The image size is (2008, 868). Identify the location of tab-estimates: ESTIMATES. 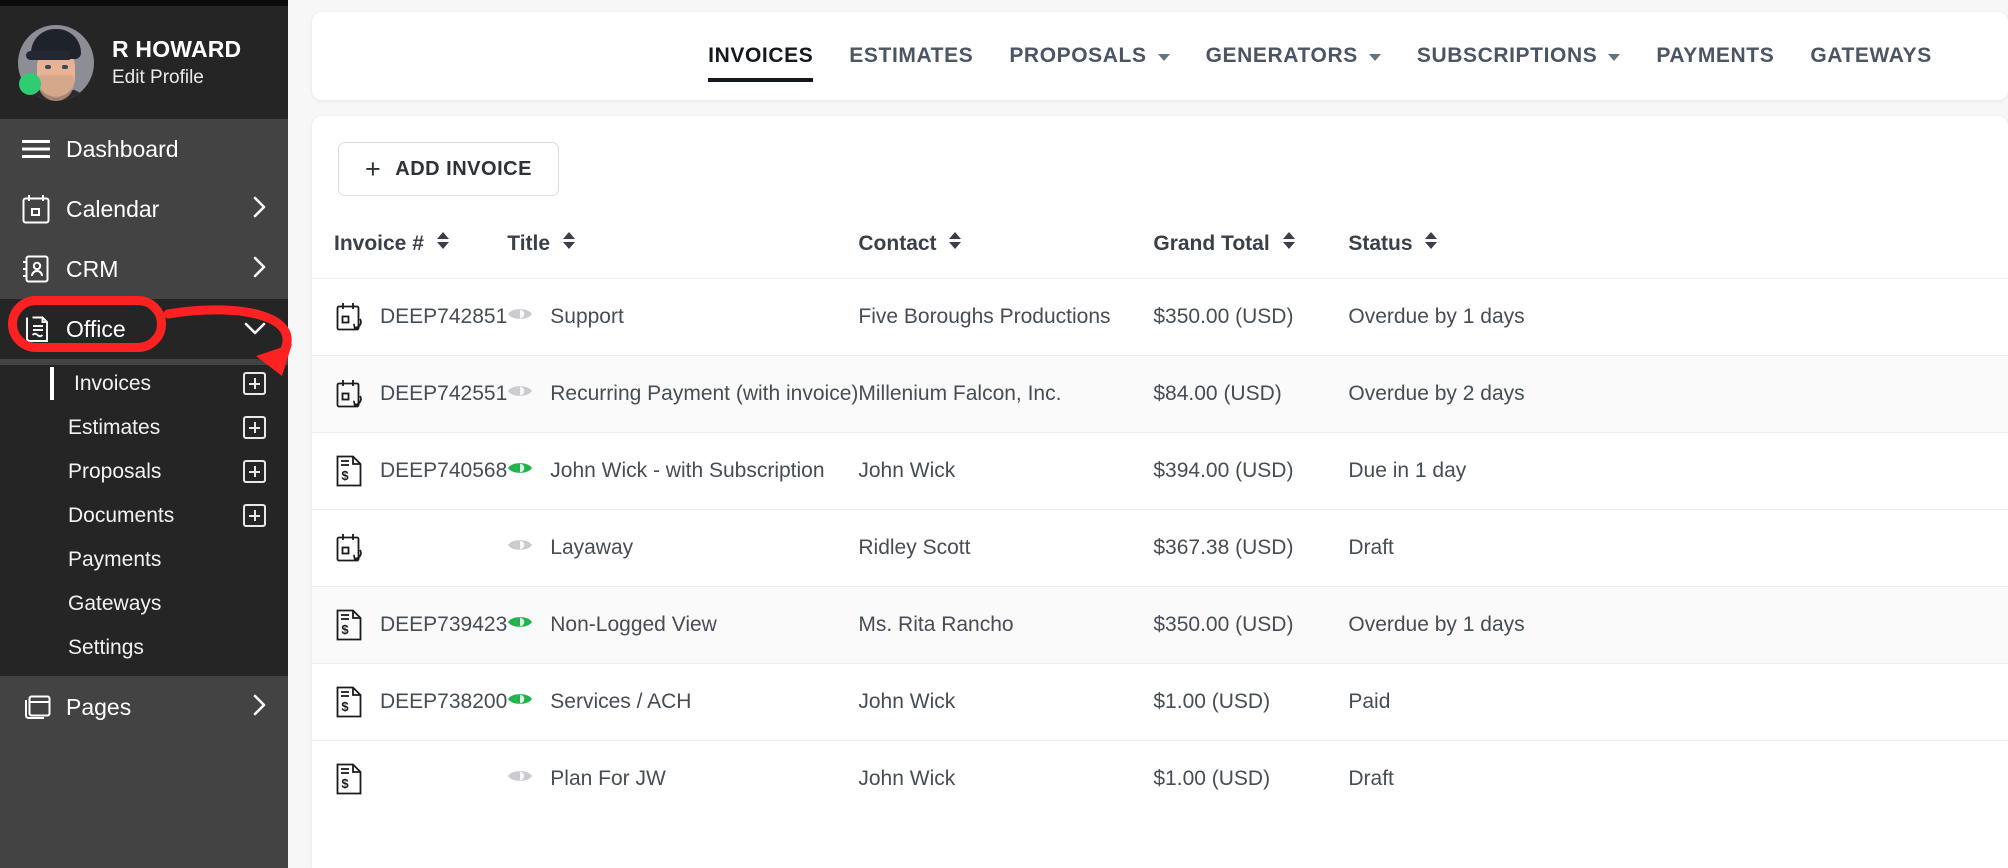
(911, 56).